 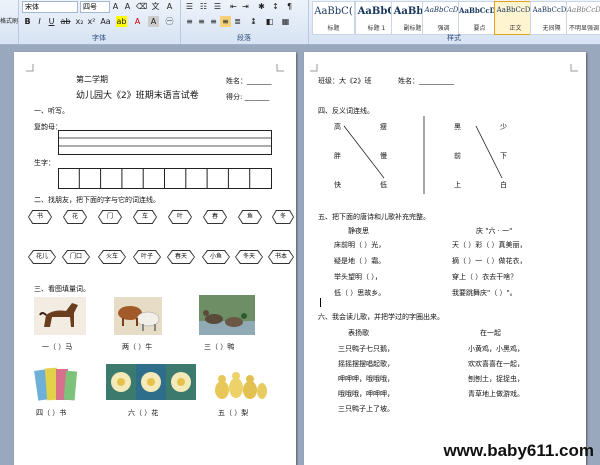 What do you see at coordinates (496, 349) in the screenshot?
I see `rhyme-line: 小黄鸡，小黑鸡，` at bounding box center [496, 349].